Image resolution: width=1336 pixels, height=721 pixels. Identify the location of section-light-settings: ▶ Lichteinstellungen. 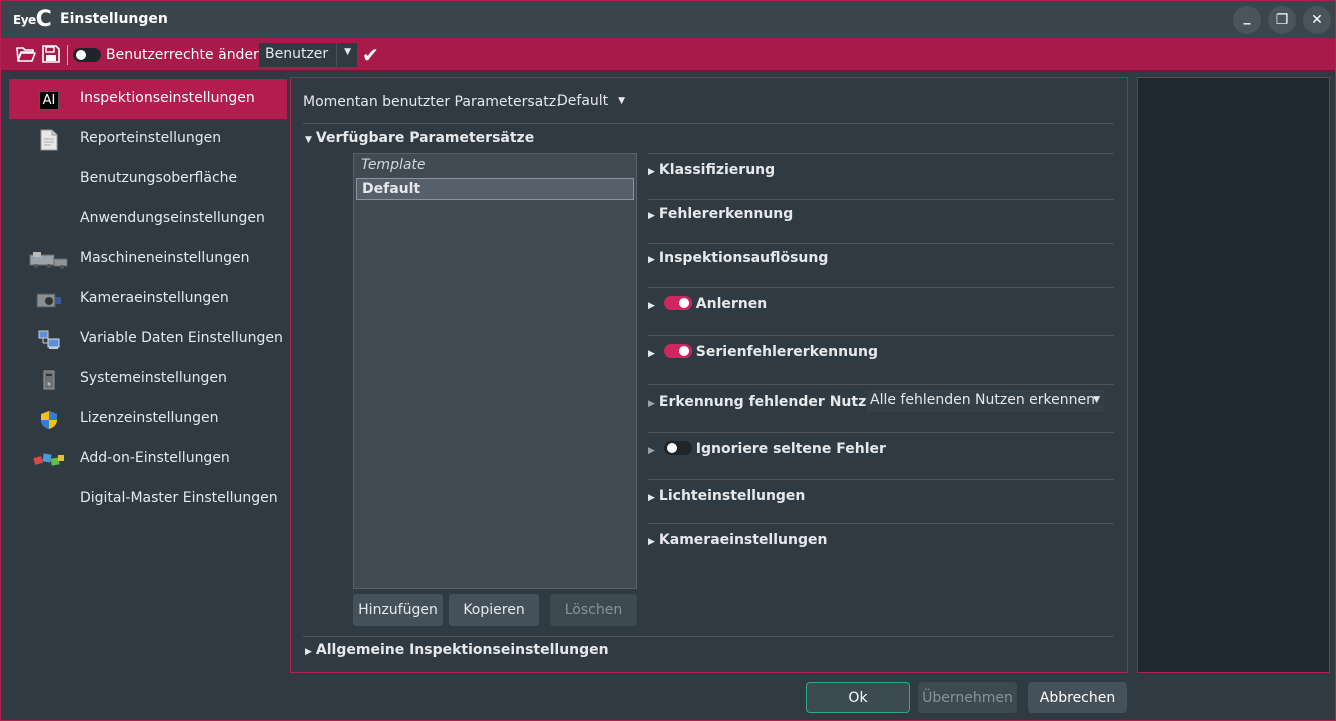
(881, 502).